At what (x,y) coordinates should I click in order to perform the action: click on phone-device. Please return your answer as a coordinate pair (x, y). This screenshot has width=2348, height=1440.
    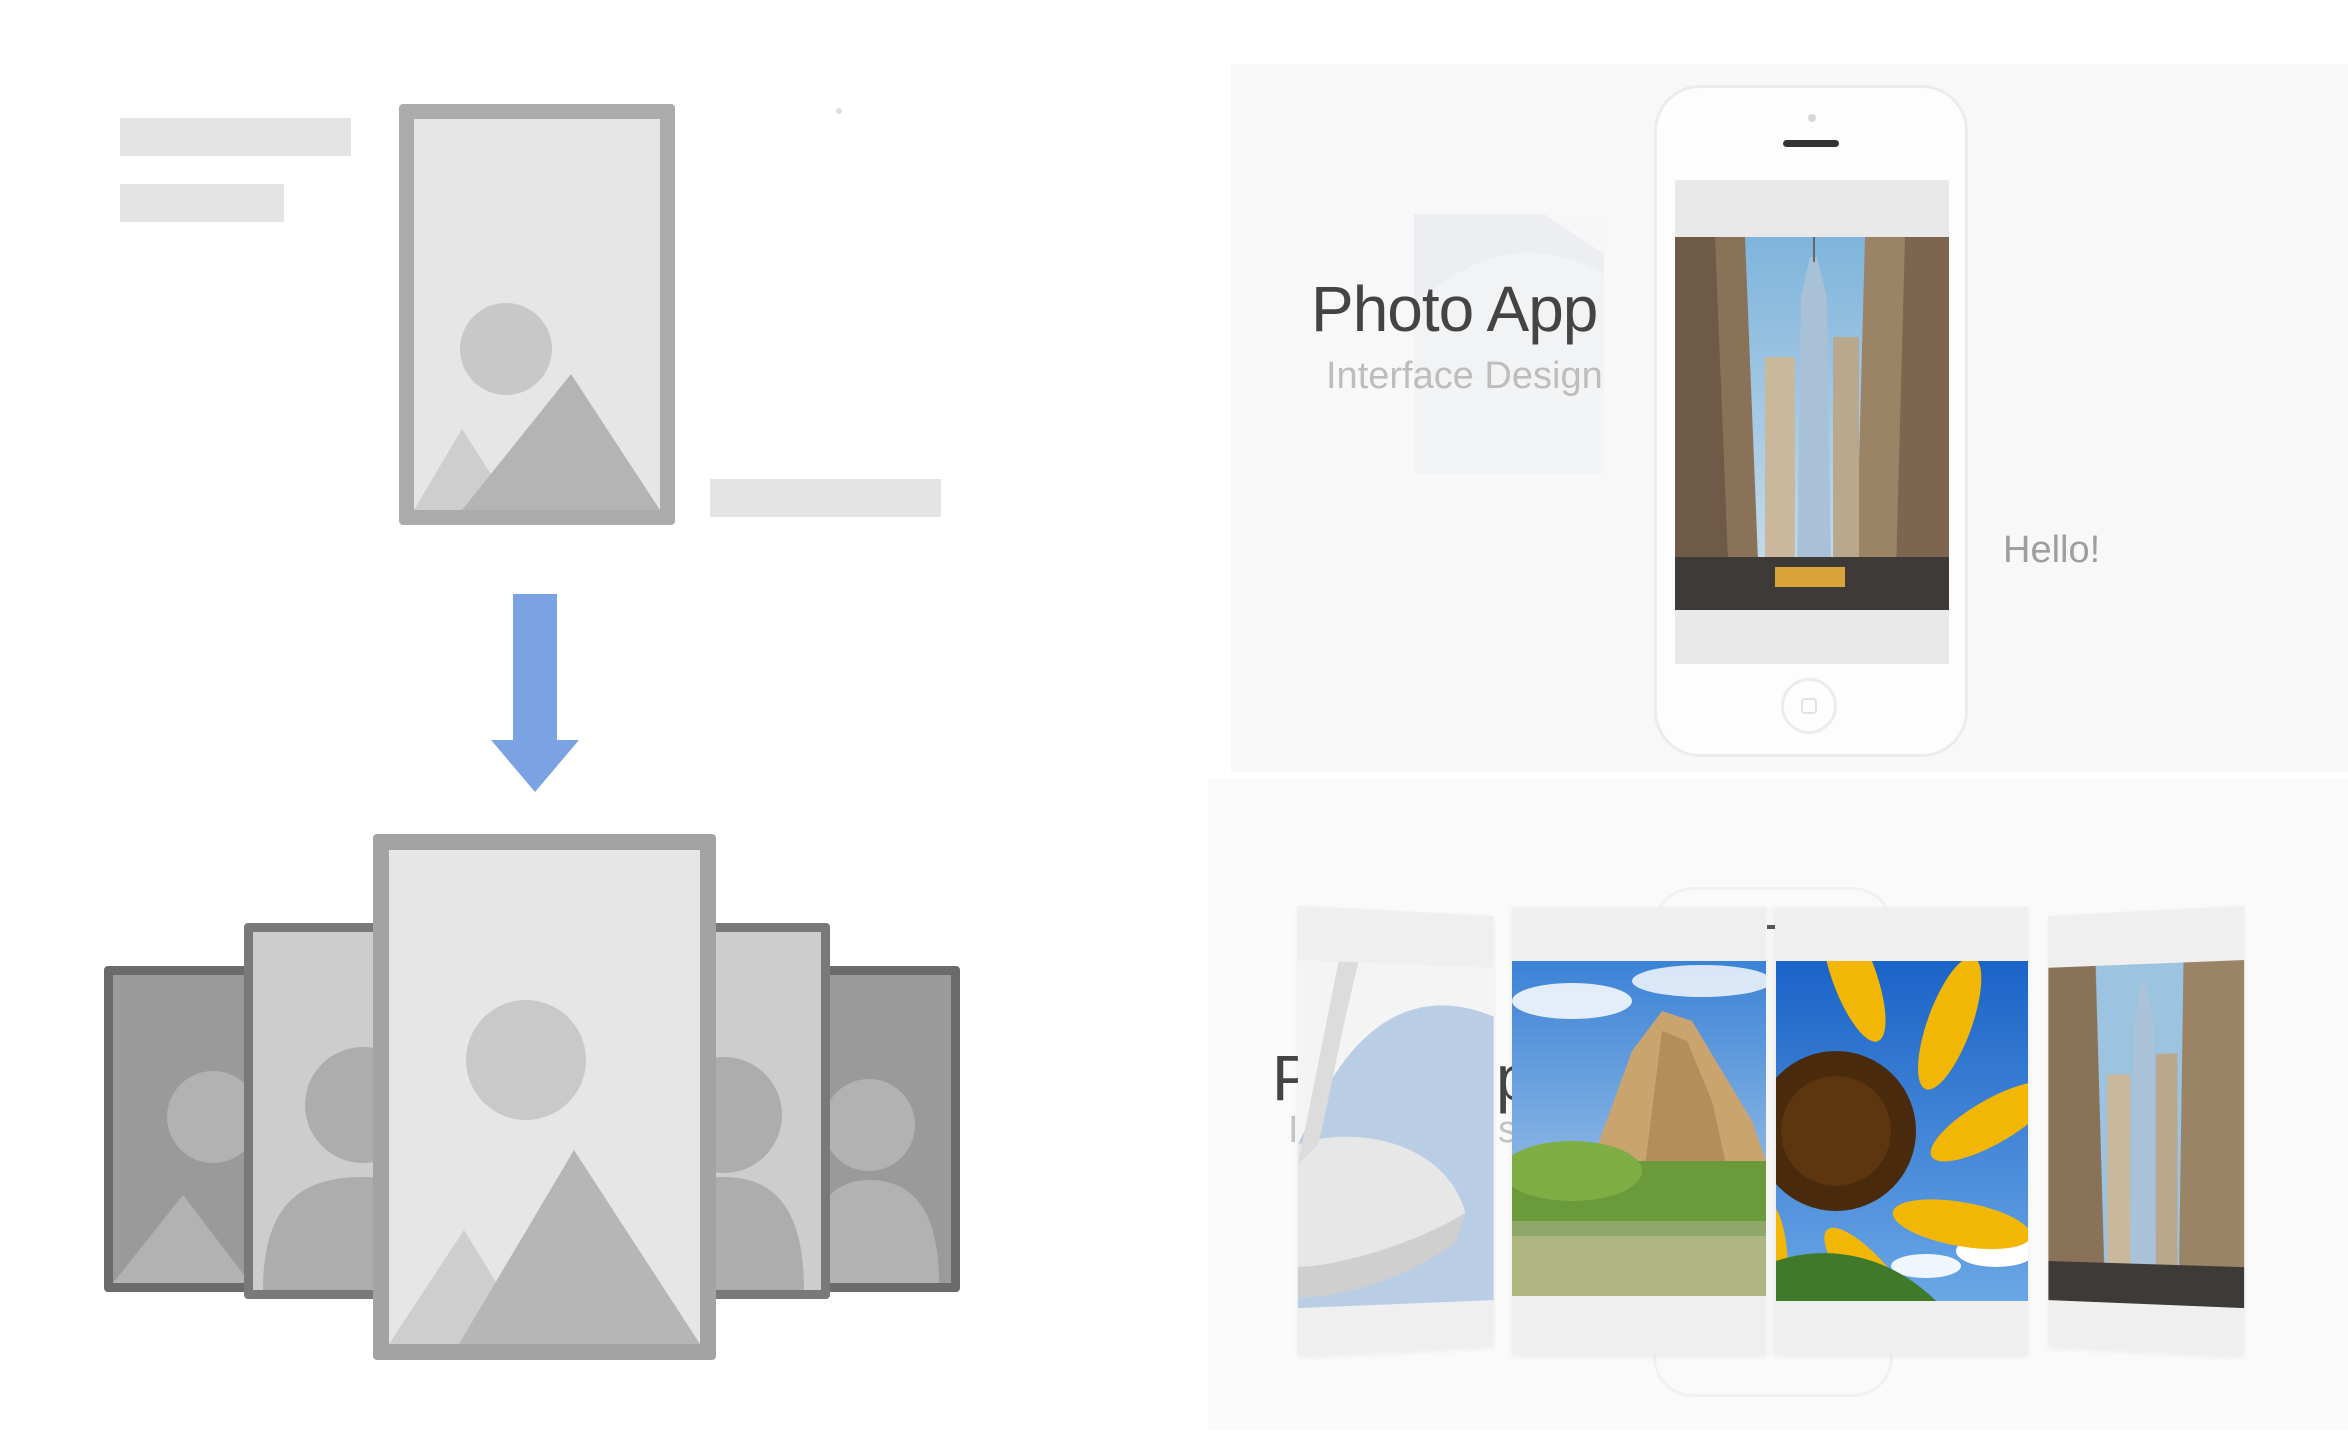
    Looking at the image, I should click on (1811, 421).